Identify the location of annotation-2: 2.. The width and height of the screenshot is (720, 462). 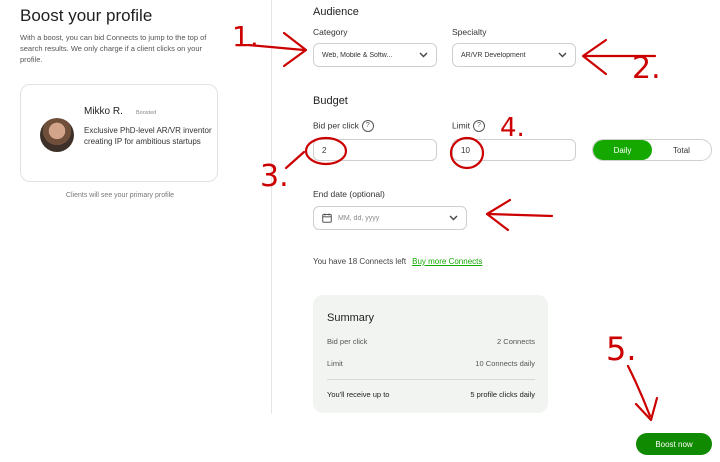
(646, 68).